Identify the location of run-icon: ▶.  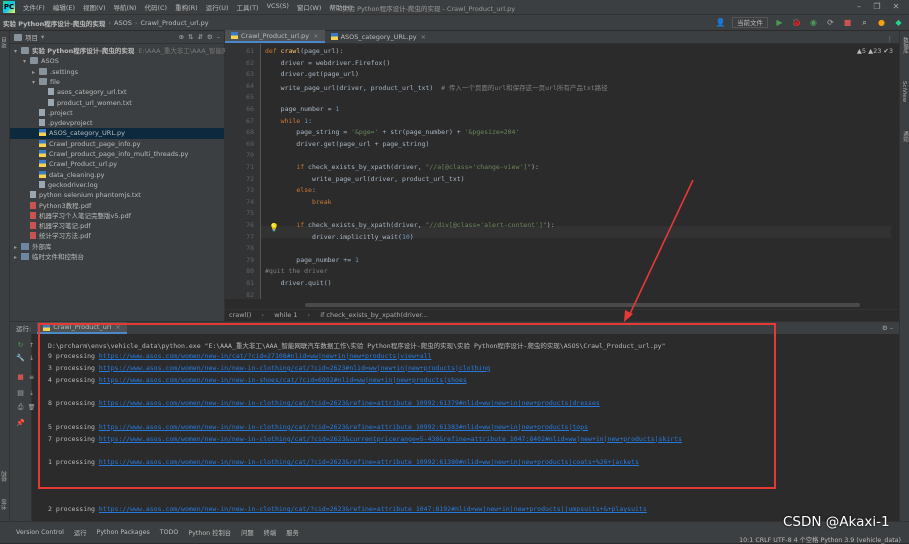
(779, 22).